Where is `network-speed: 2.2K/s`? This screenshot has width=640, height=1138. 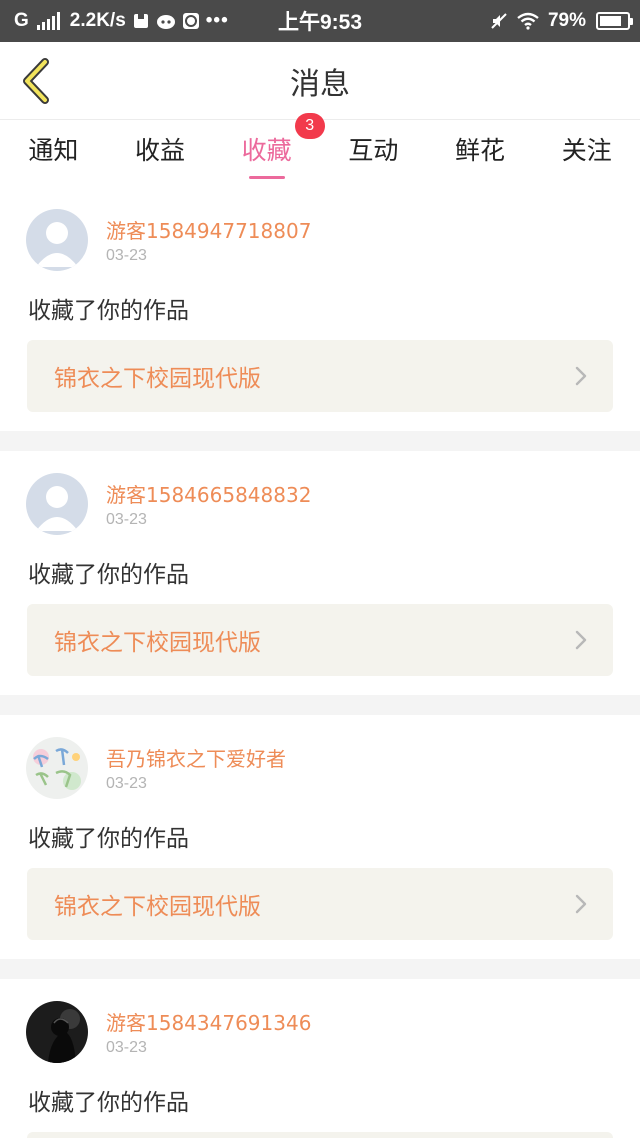
network-speed: 2.2K/s is located at coordinates (97, 20).